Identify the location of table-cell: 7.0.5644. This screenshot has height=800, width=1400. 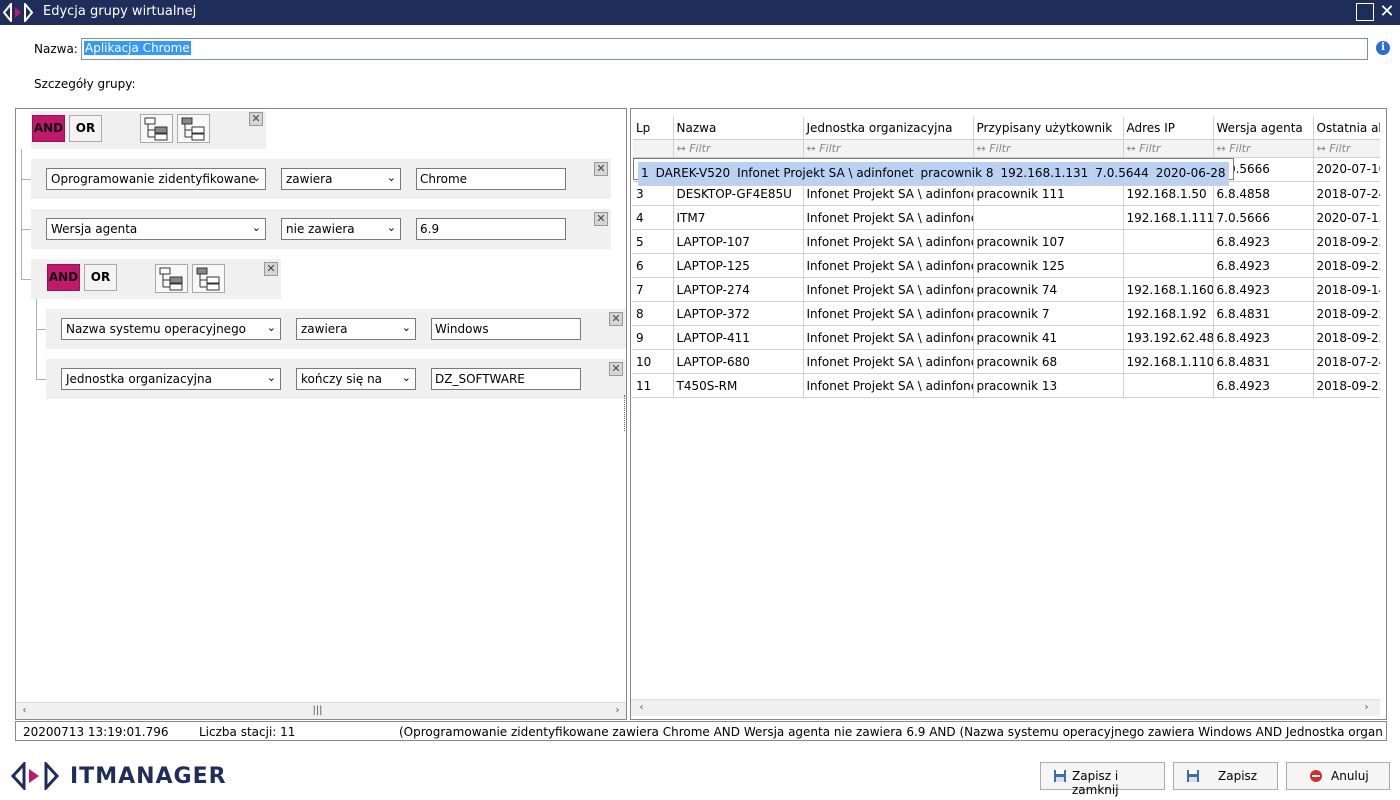
(1122, 173).